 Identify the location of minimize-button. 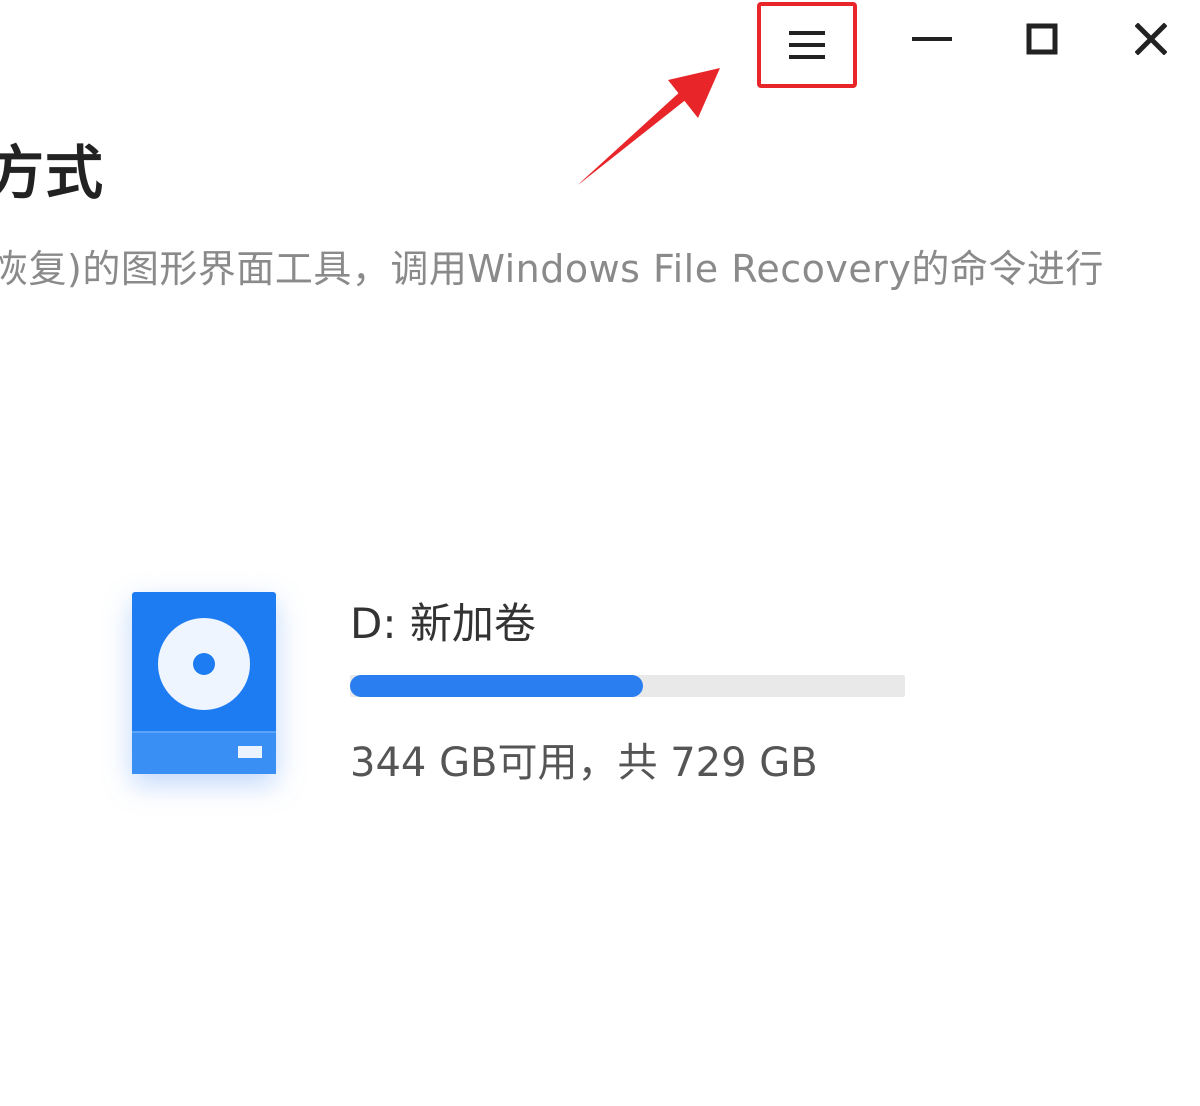
(932, 39).